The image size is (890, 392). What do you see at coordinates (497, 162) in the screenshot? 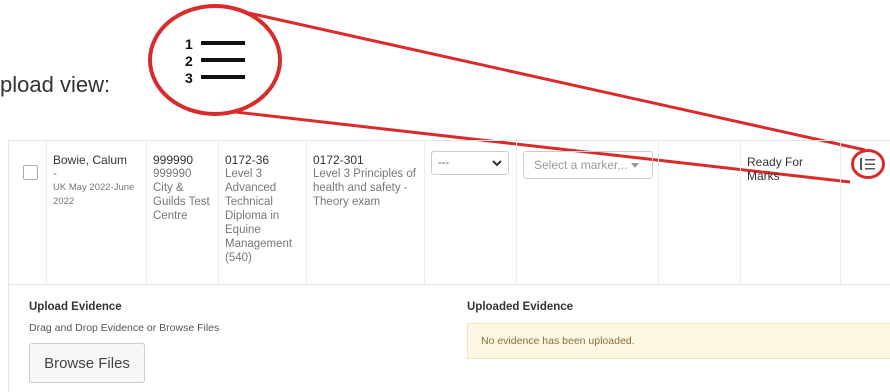
I see `chevron-down-icon` at bounding box center [497, 162].